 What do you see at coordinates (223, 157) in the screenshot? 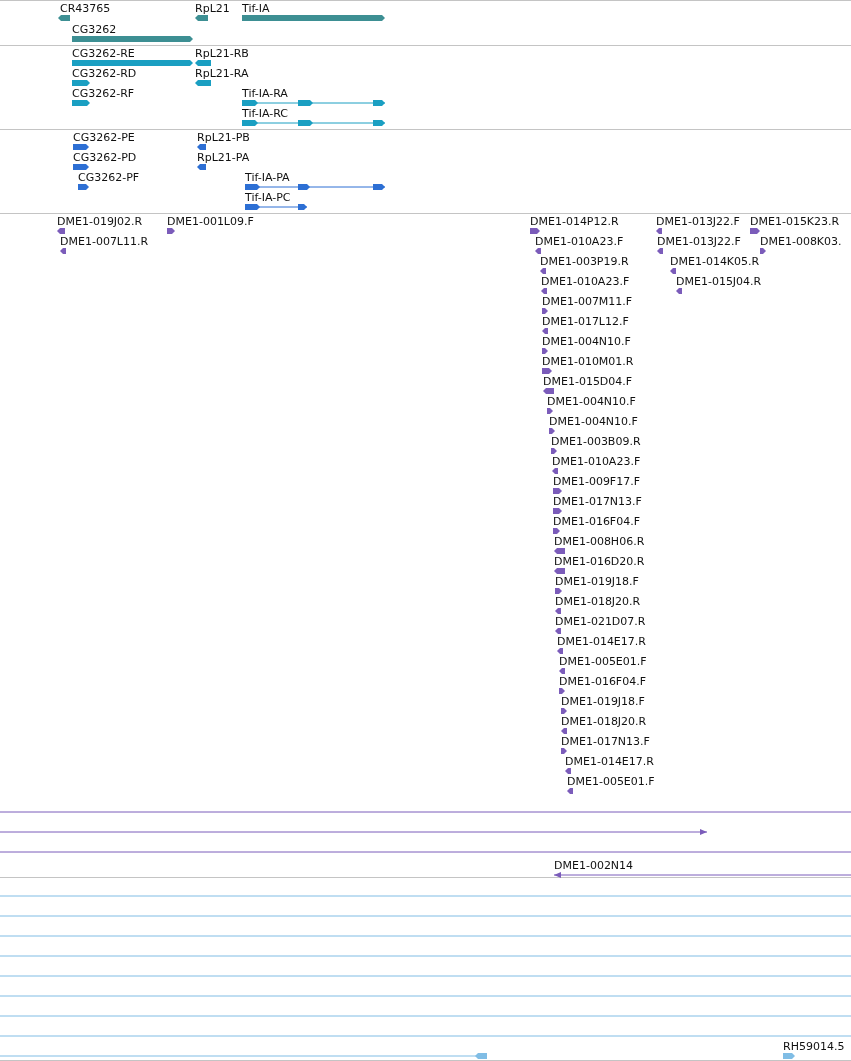
I see `feature-label: RpL21-PA` at bounding box center [223, 157].